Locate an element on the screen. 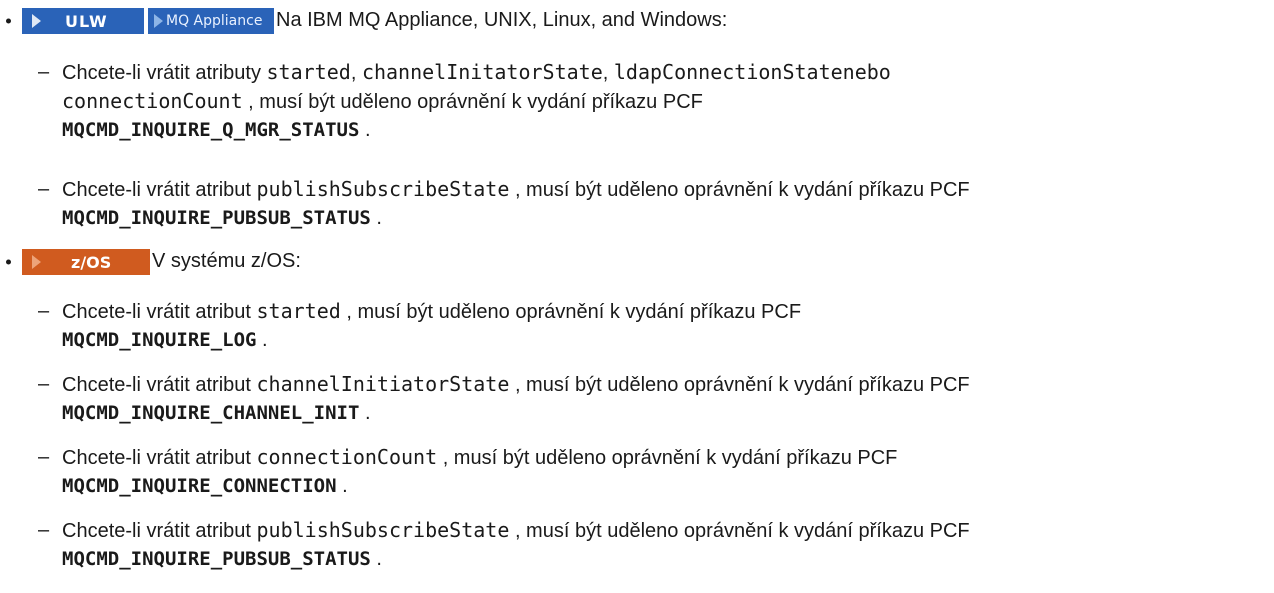 This screenshot has width=1274, height=593. attribute-name: ldapConnectionStatenebo is located at coordinates (752, 72).